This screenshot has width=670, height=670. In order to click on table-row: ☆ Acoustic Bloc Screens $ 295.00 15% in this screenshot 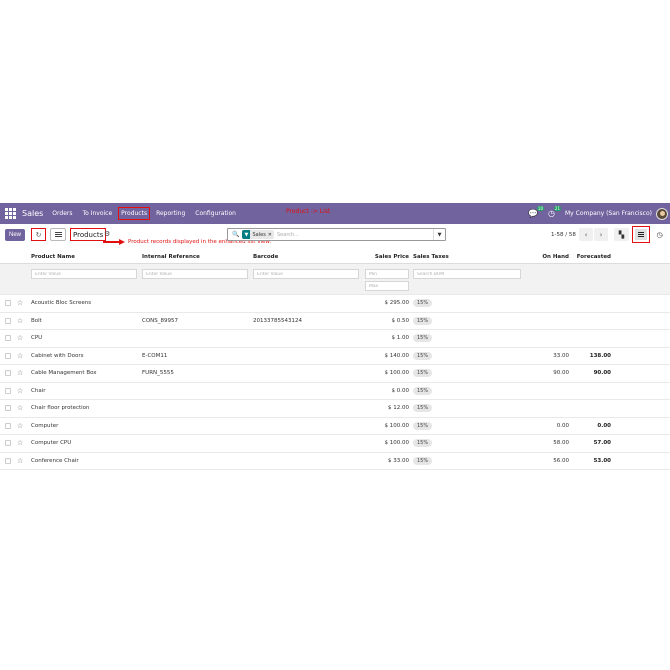, I will do `click(335, 304)`.